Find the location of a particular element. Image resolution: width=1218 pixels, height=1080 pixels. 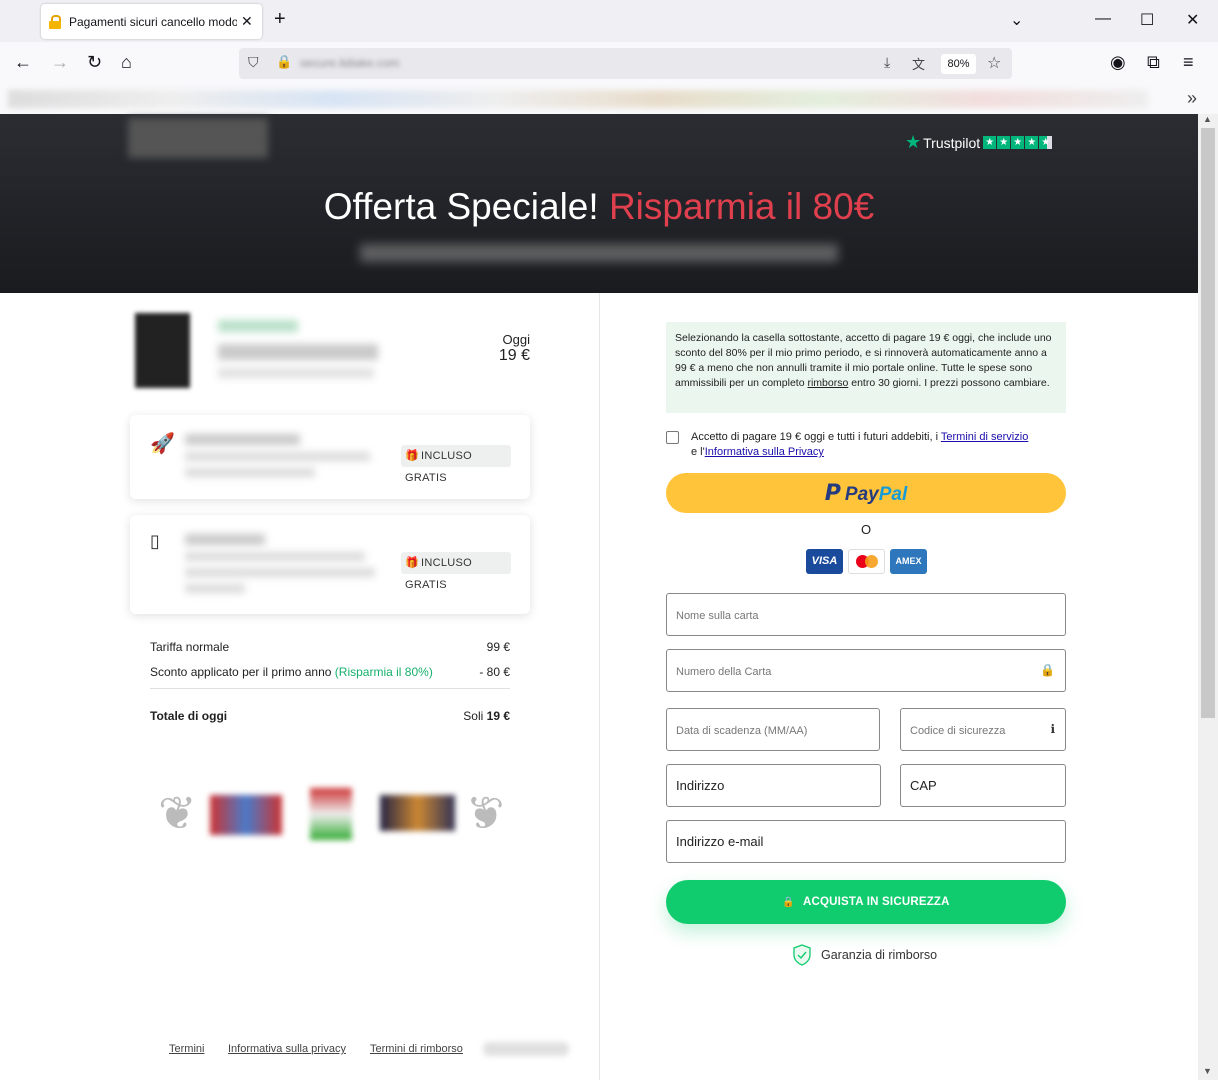

cvc-field: Codice di sicurezza ℹ is located at coordinates (983, 729).